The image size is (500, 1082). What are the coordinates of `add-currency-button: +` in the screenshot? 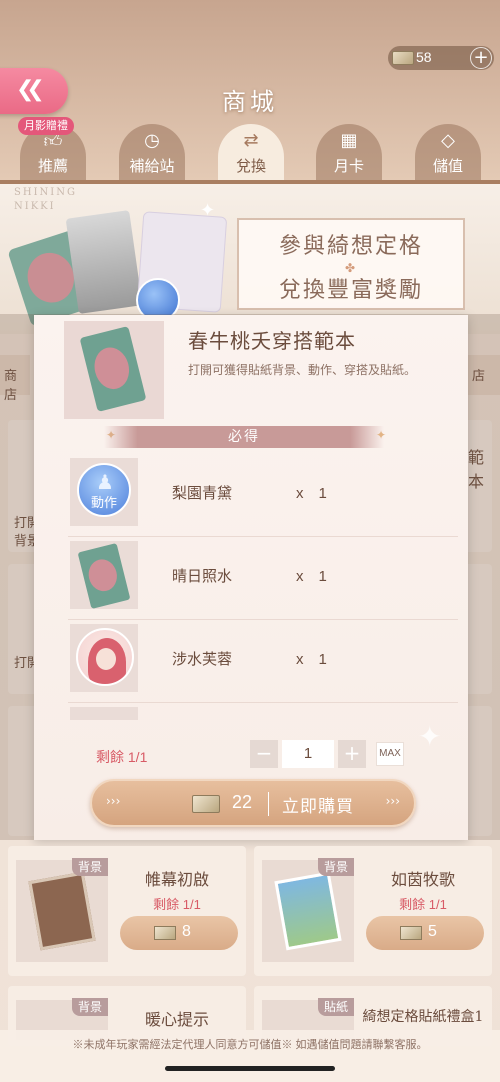 It's located at (481, 58).